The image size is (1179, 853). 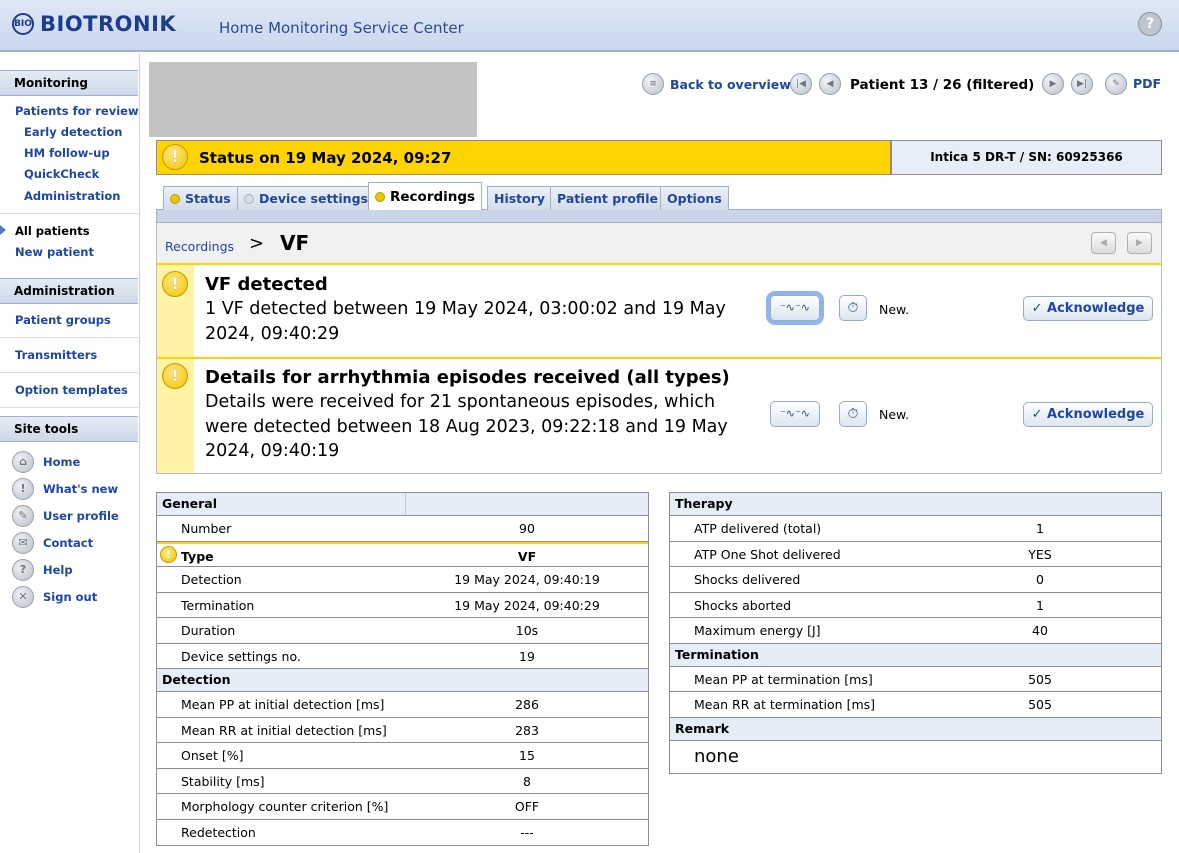 I want to click on sidebar-heading-administration: Administration, so click(x=69, y=291).